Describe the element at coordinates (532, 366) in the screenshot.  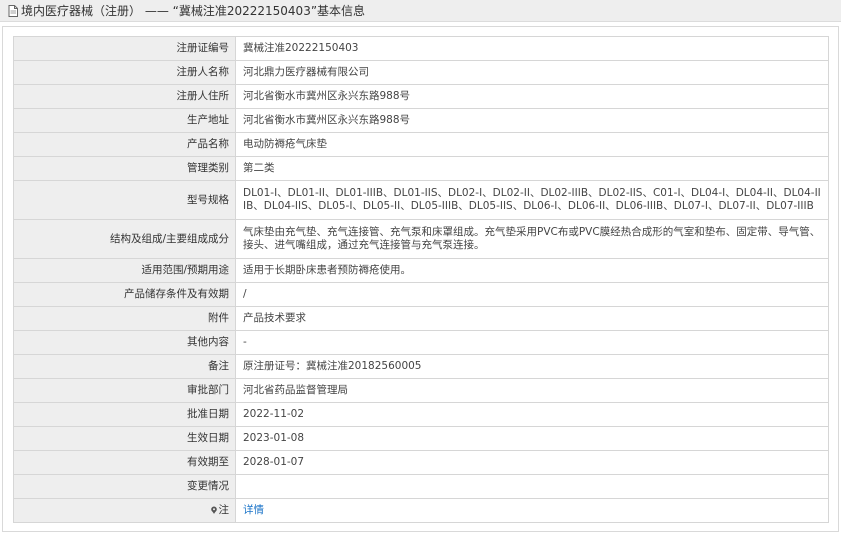
I see `row-value: 原注册证号：冀械注准20182560005` at that location.